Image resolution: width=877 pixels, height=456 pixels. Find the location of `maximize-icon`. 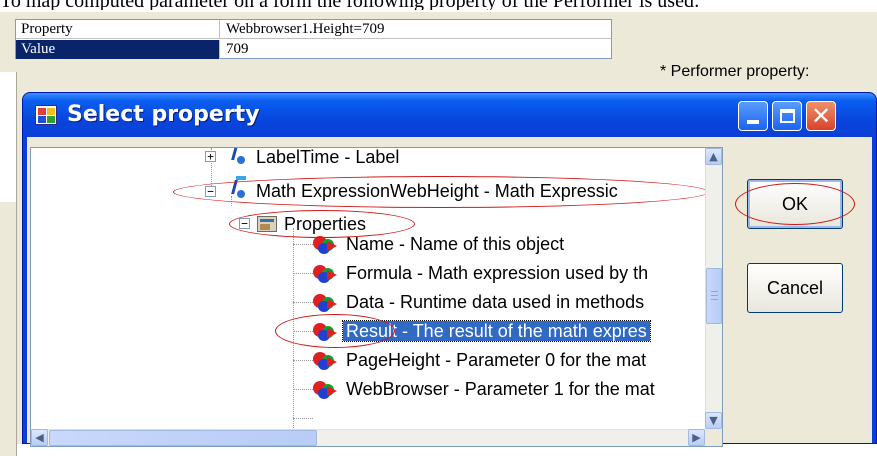

maximize-icon is located at coordinates (787, 116).